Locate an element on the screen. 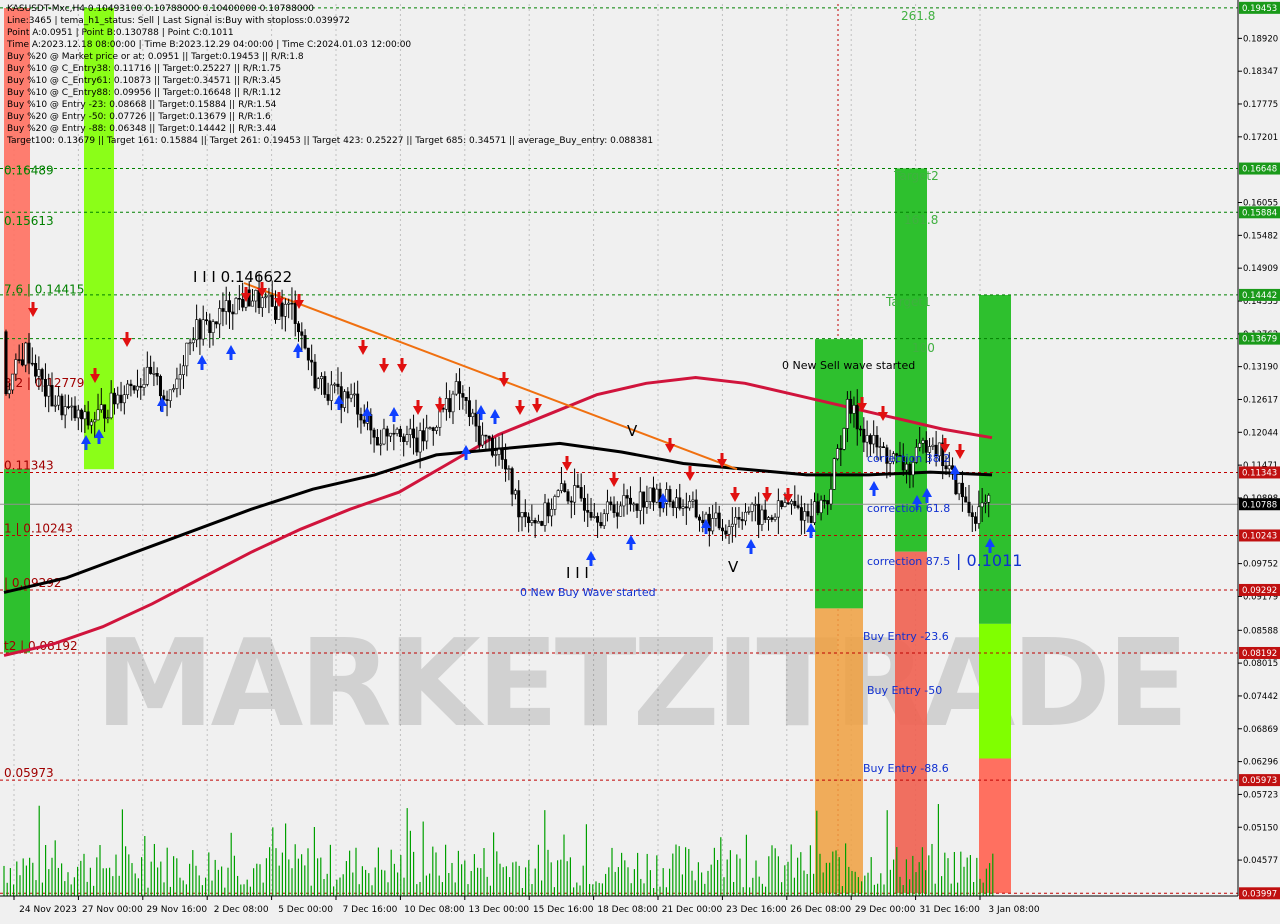 This screenshot has width=1280, height=924. left-level-label: 0.05973 is located at coordinates (29, 773).